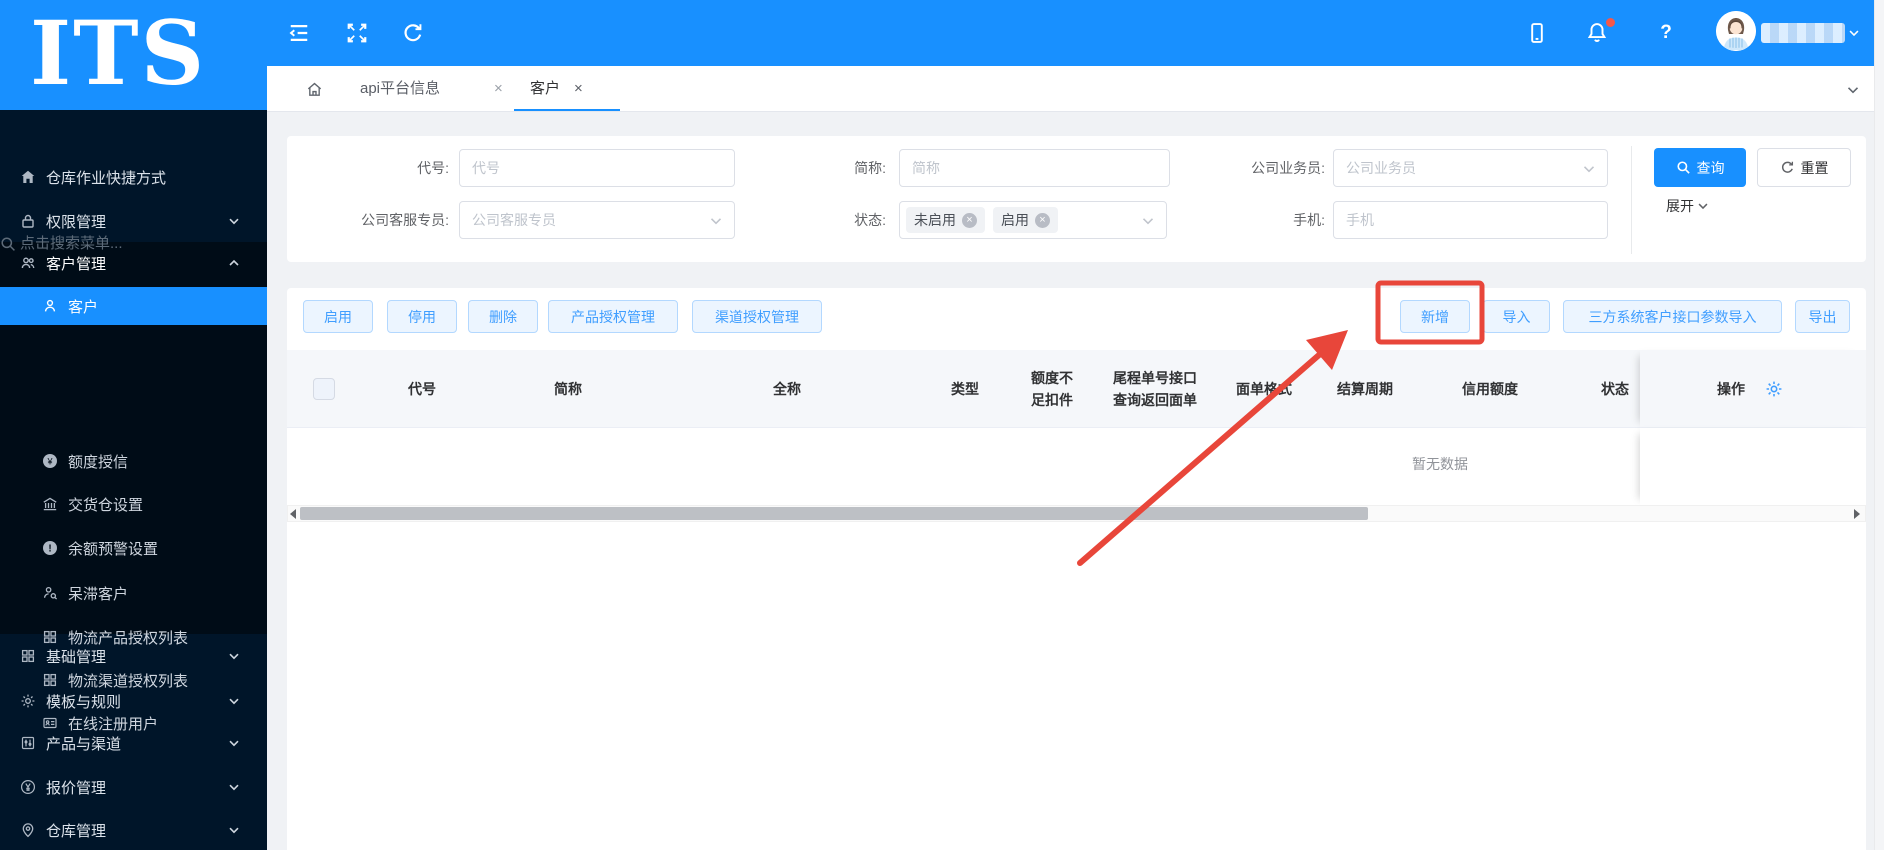 The height and width of the screenshot is (850, 1884). I want to click on menu-fold-icon, so click(299, 33).